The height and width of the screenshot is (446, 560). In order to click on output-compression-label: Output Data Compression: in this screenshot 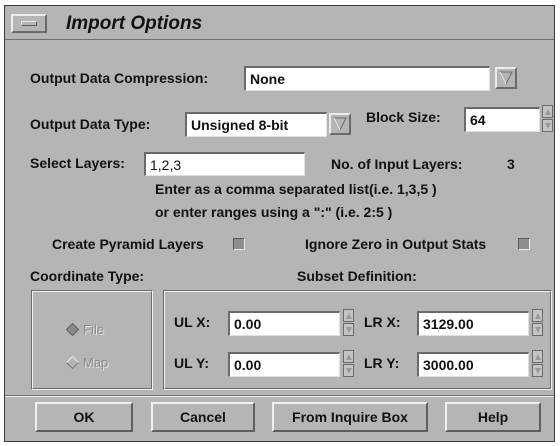, I will do `click(119, 78)`.